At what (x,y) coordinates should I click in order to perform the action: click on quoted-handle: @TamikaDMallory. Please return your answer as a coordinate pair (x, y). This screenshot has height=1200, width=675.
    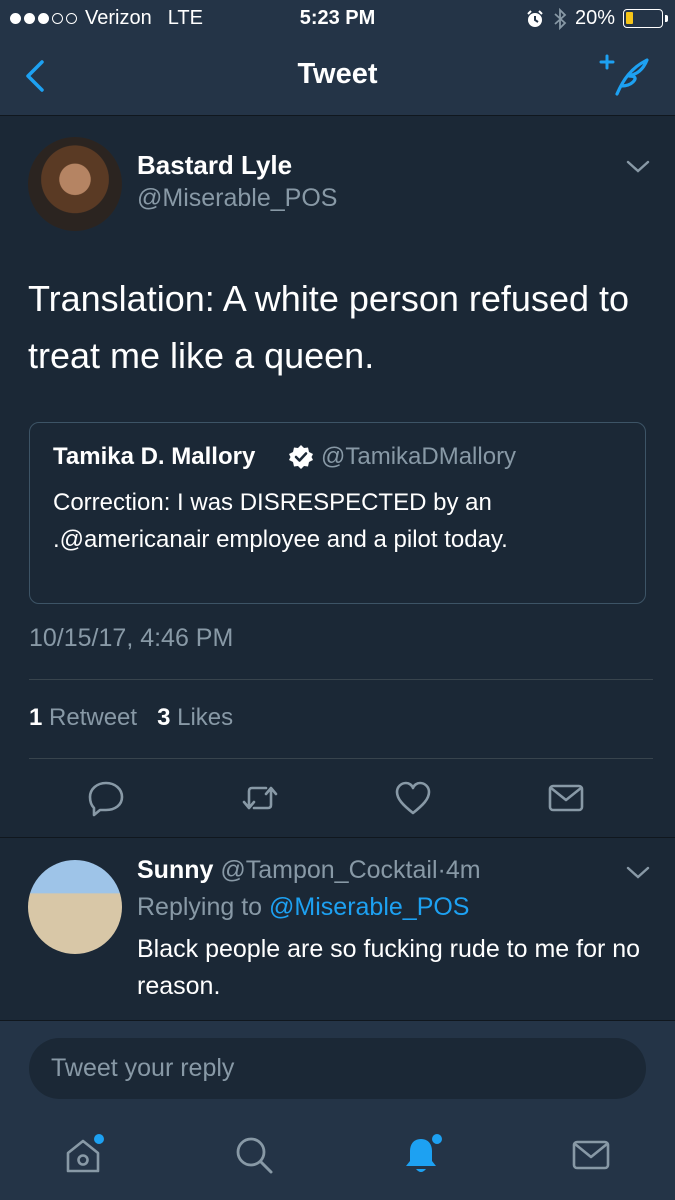
    Looking at the image, I should click on (419, 456).